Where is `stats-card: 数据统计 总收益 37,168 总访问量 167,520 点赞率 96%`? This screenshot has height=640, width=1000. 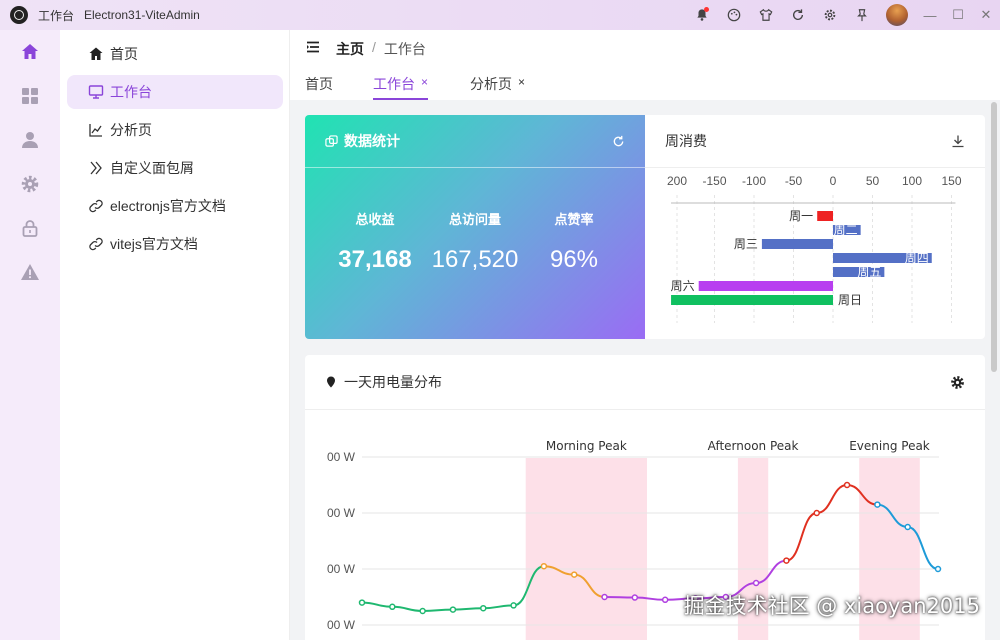
stats-card: 数据统计 总收益 37,168 总访问量 167,520 点赞率 96% is located at coordinates (475, 227).